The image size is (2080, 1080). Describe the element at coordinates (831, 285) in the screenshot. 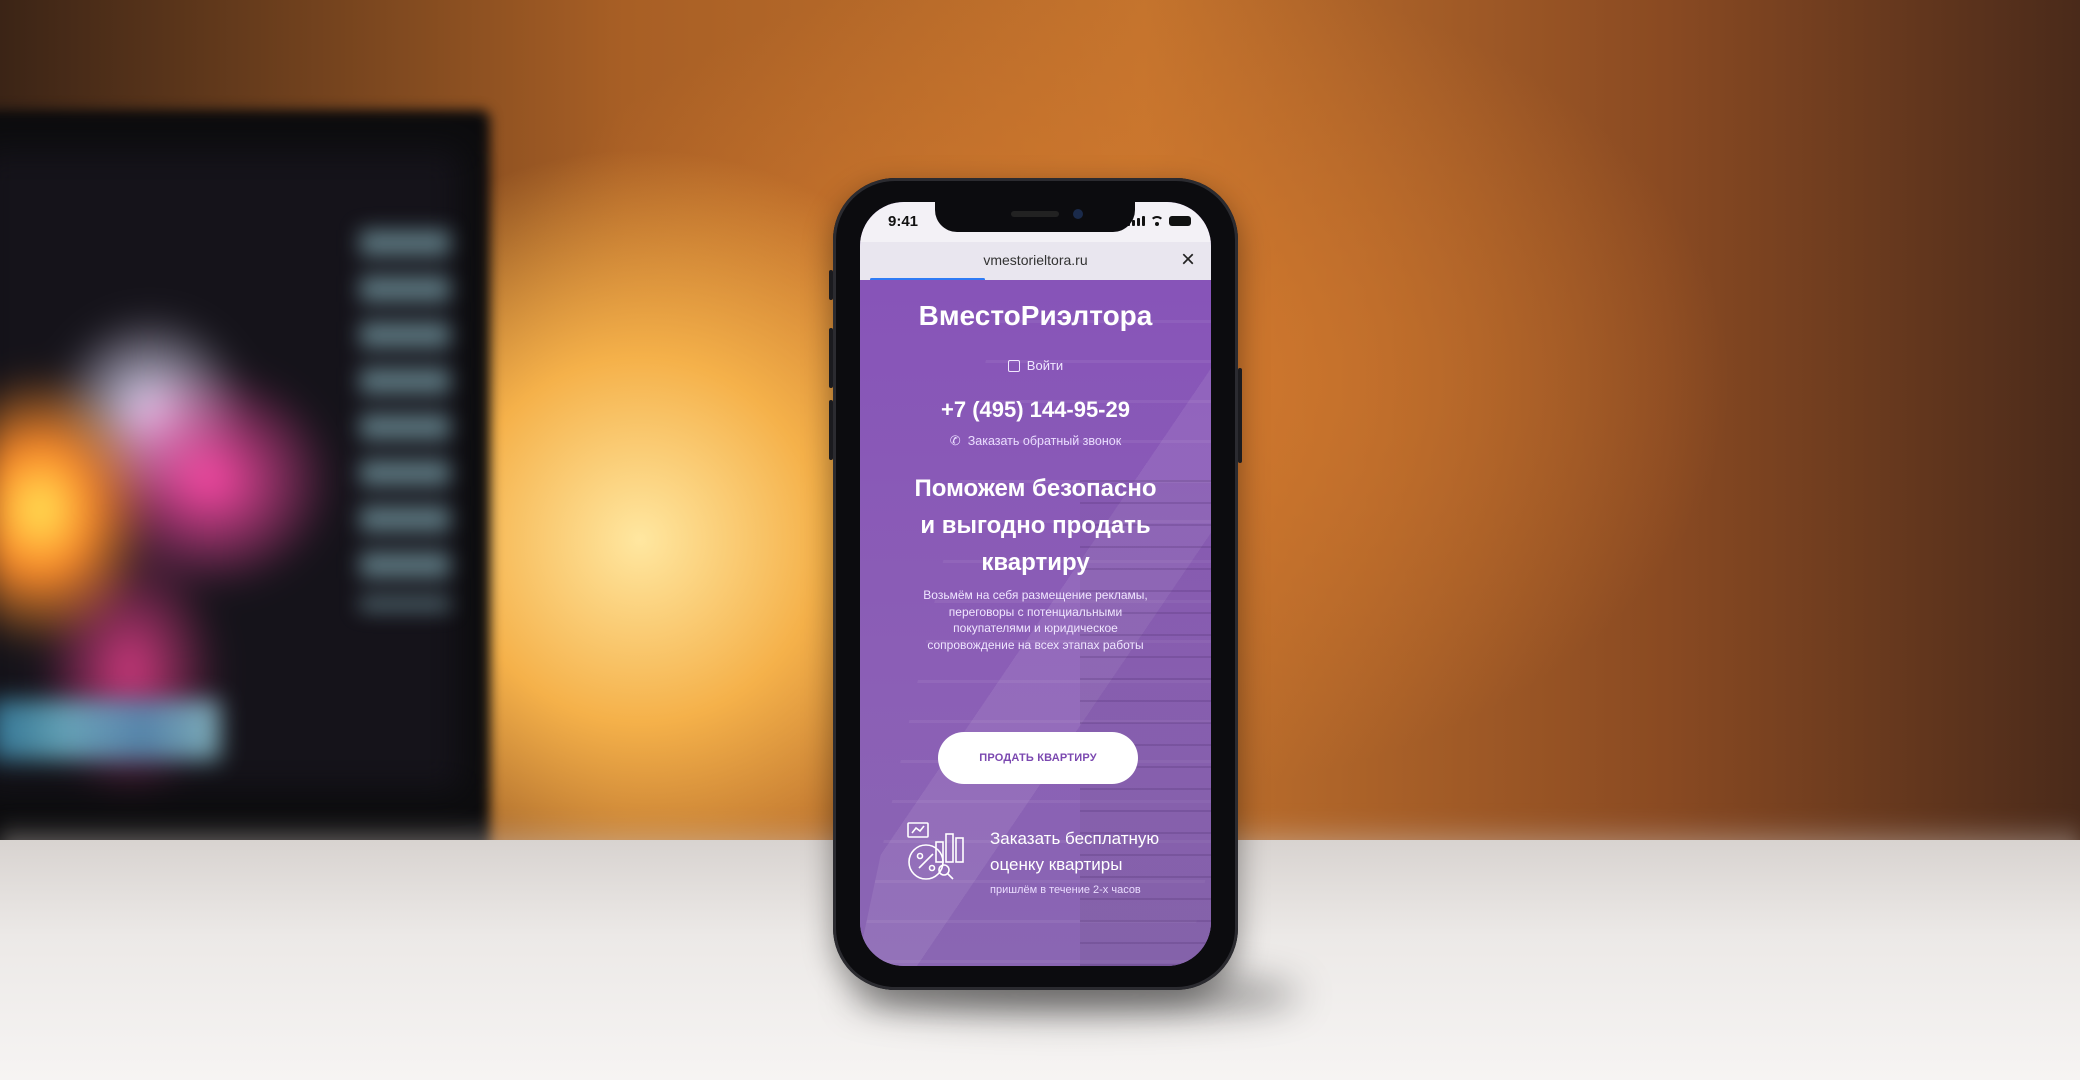

I see `mute-switch` at that location.